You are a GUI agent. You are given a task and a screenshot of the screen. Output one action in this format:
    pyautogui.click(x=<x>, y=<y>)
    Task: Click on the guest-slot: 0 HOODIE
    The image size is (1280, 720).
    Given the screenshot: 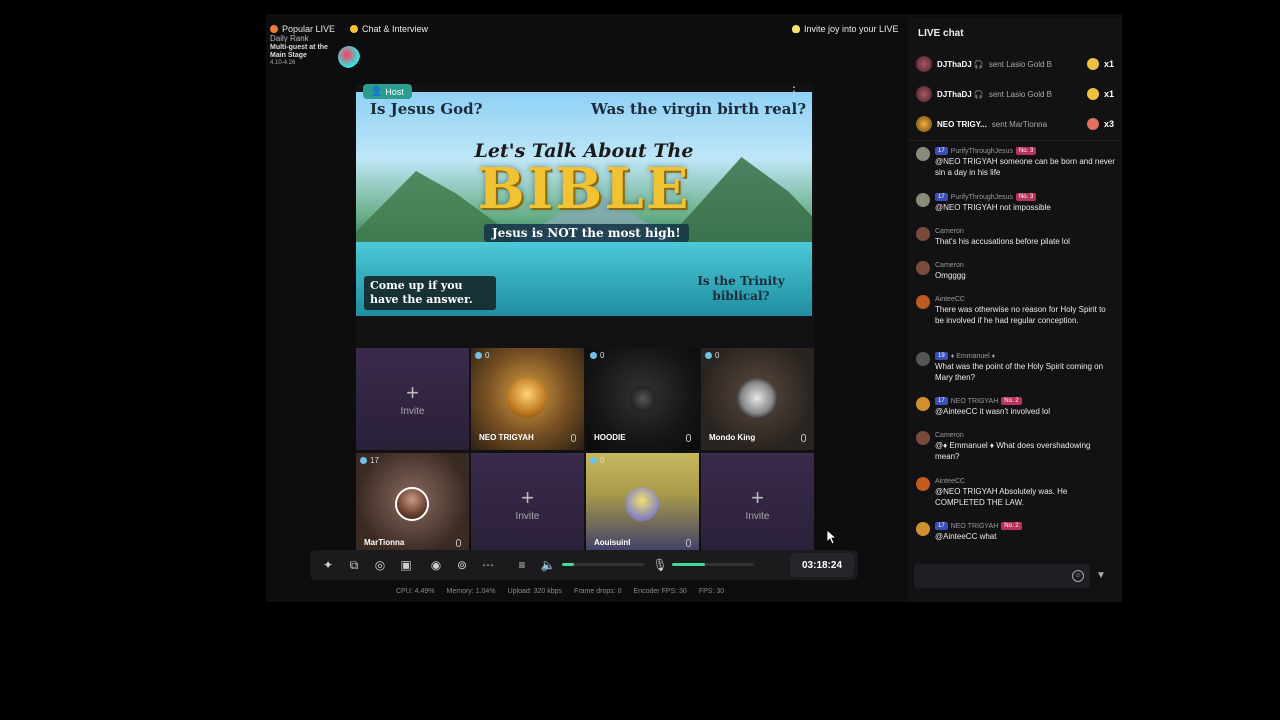 What is the action you would take?
    pyautogui.click(x=642, y=399)
    